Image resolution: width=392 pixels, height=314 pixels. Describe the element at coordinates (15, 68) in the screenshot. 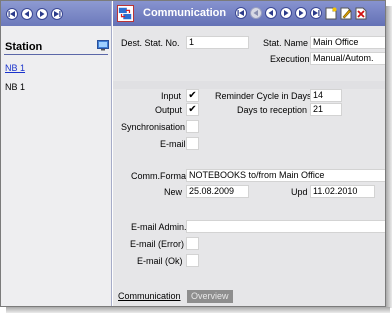

I see `station-link: NB 1` at that location.